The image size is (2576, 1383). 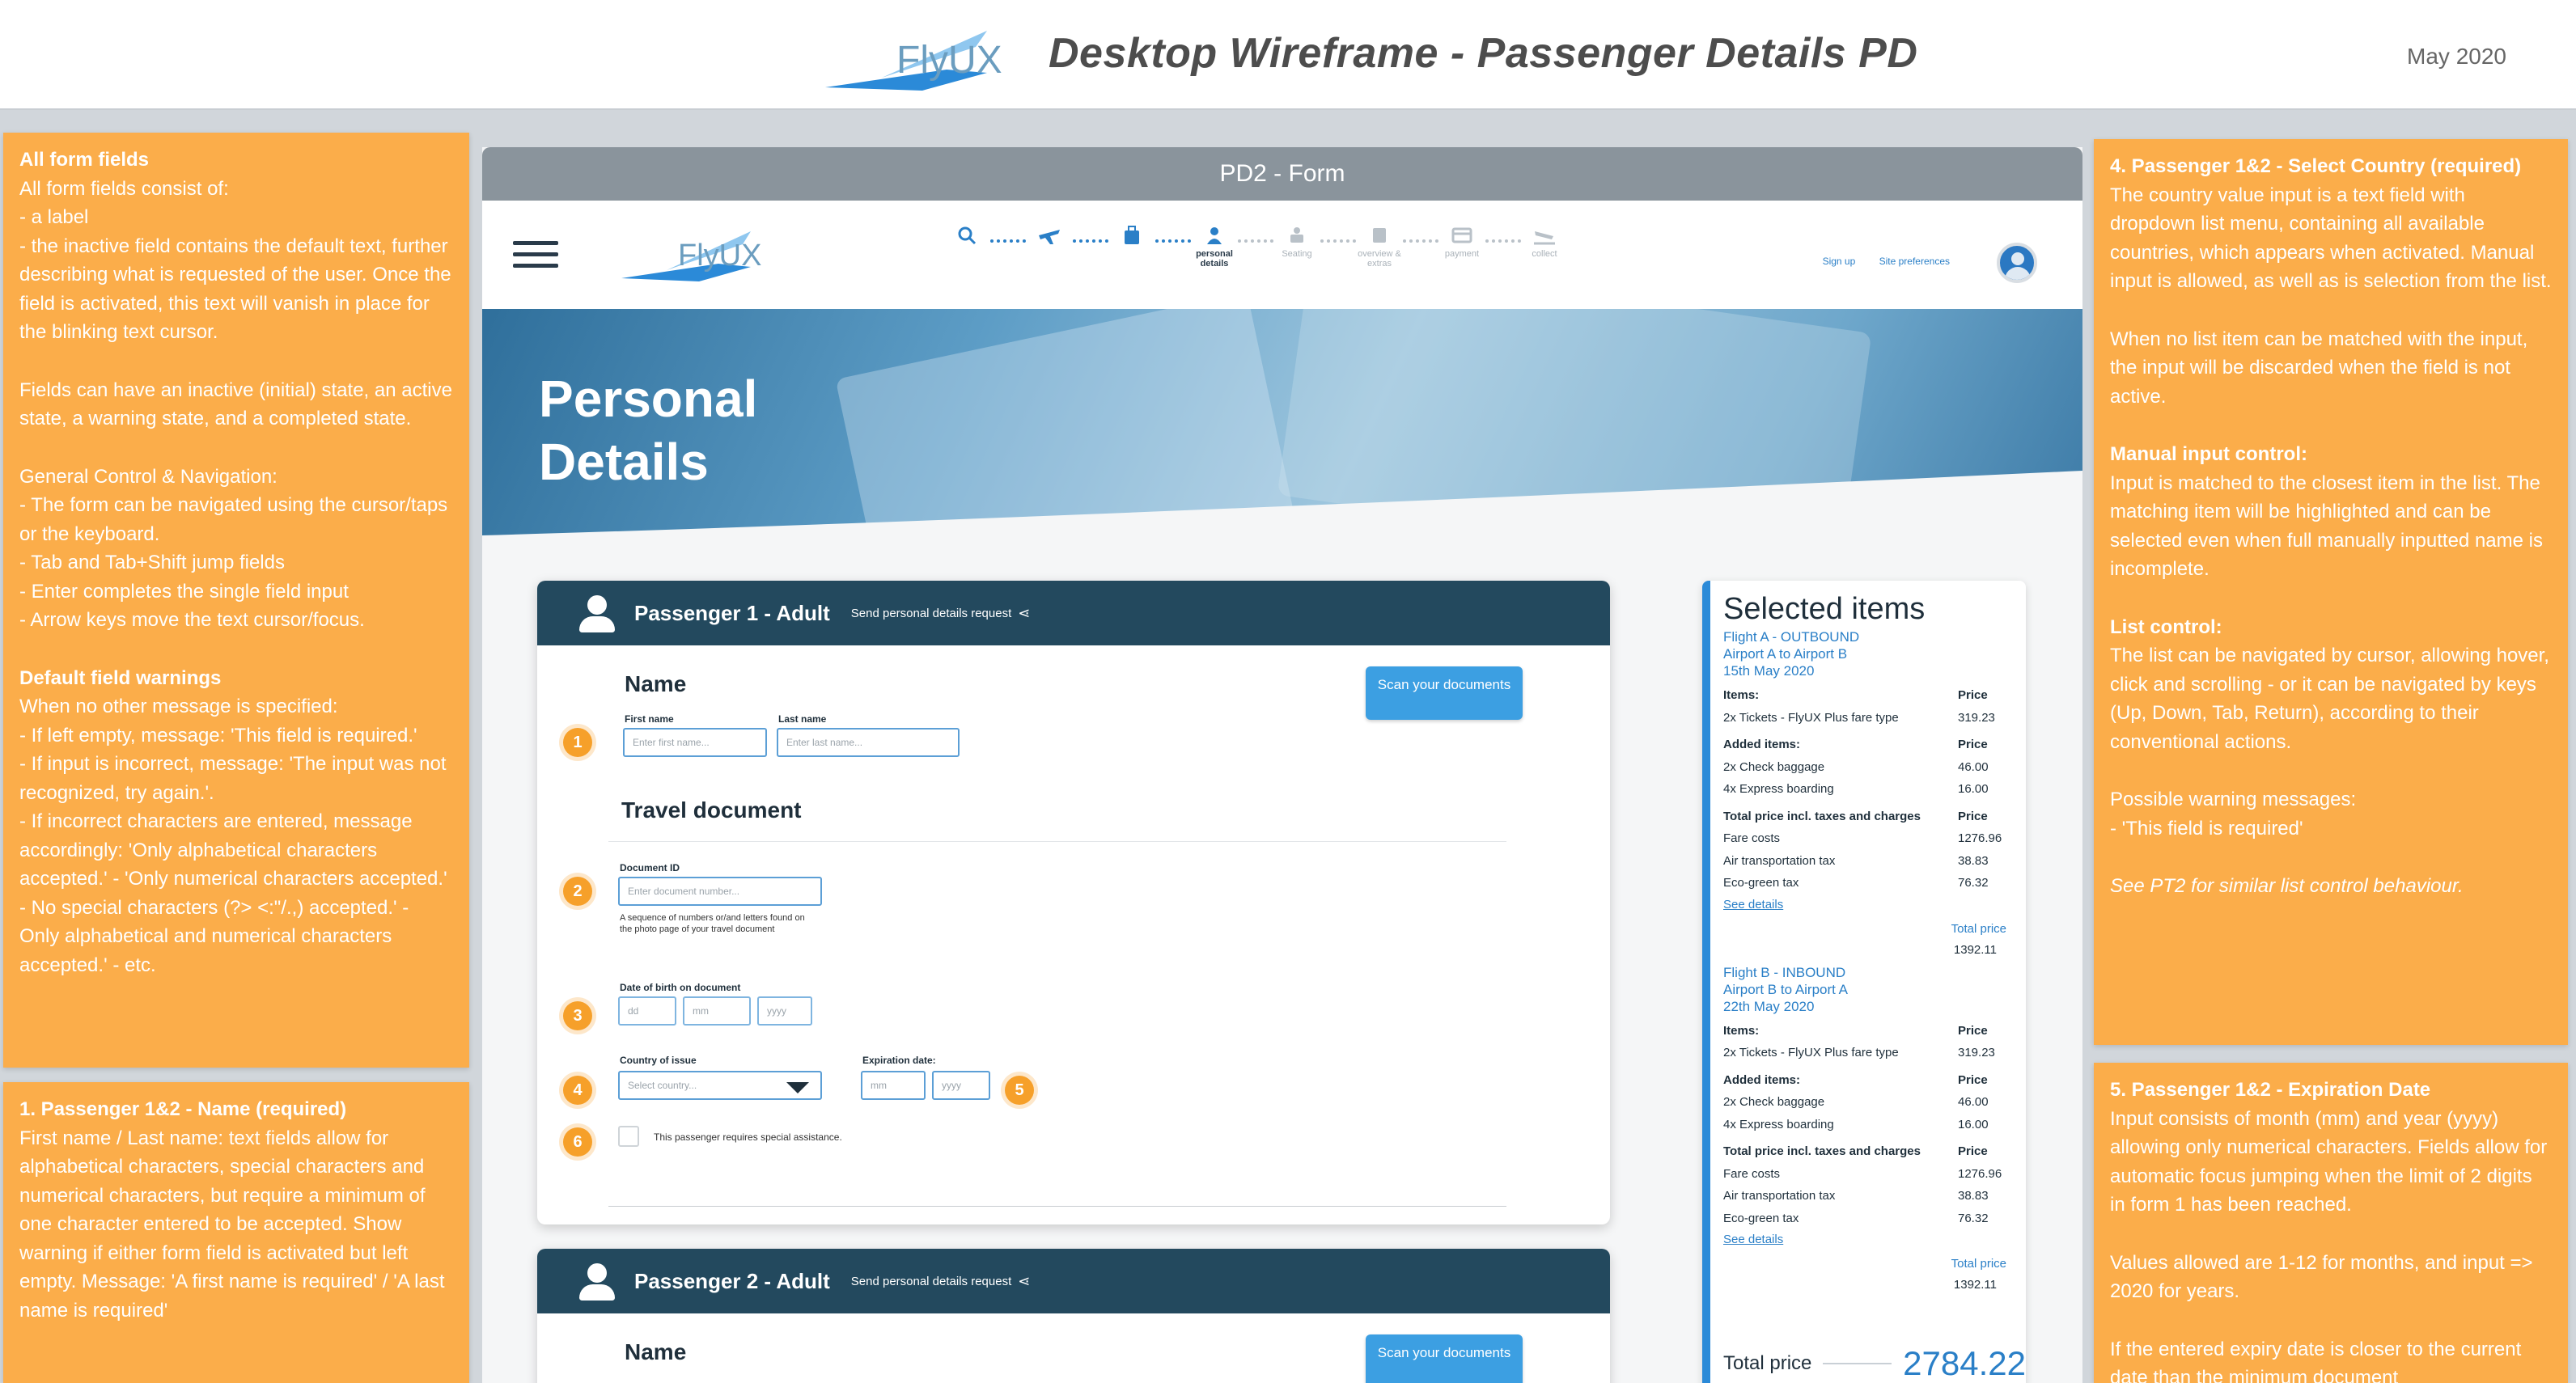 I want to click on item-name: Fare costs, so click(x=1752, y=838).